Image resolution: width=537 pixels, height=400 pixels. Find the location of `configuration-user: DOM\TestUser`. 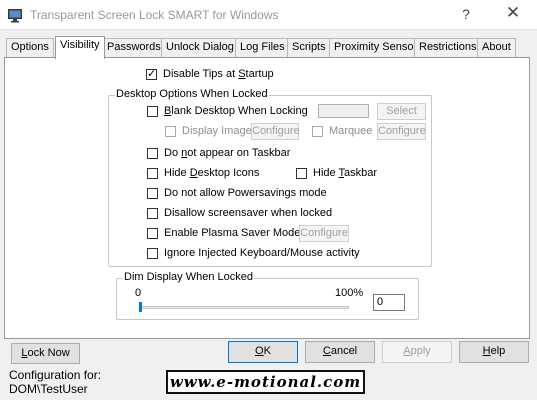

configuration-user: DOM\TestUser is located at coordinates (48, 389).